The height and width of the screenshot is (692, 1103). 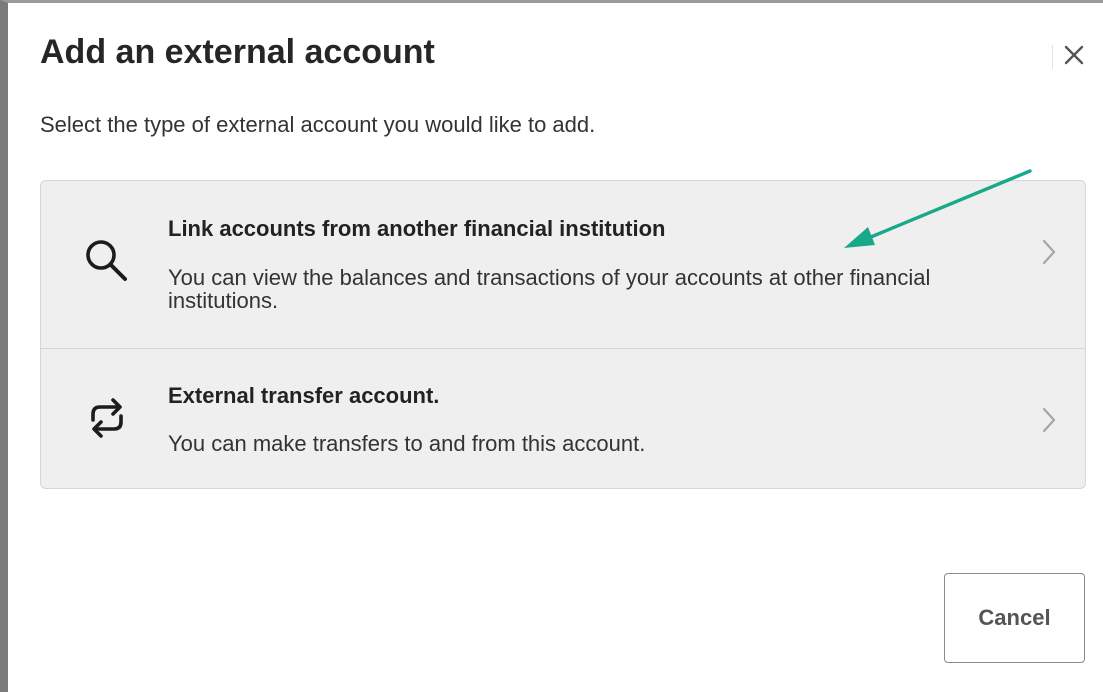 What do you see at coordinates (1014, 618) in the screenshot?
I see `cancel-button: Cancel` at bounding box center [1014, 618].